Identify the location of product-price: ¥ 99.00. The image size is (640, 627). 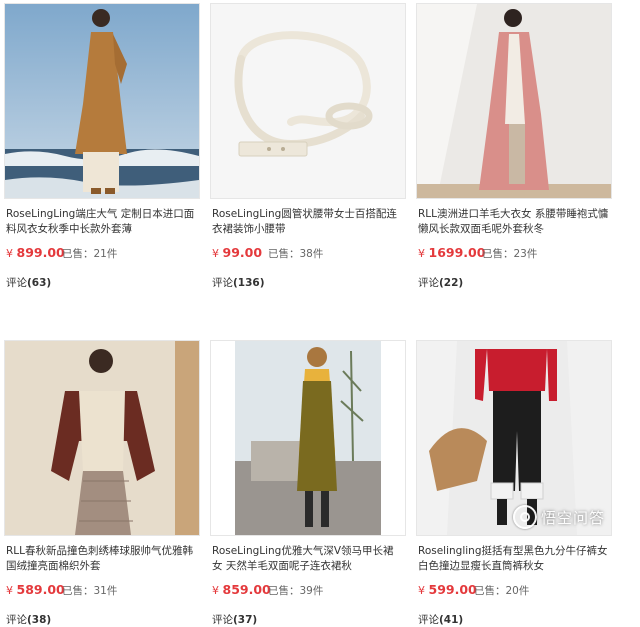
(237, 252).